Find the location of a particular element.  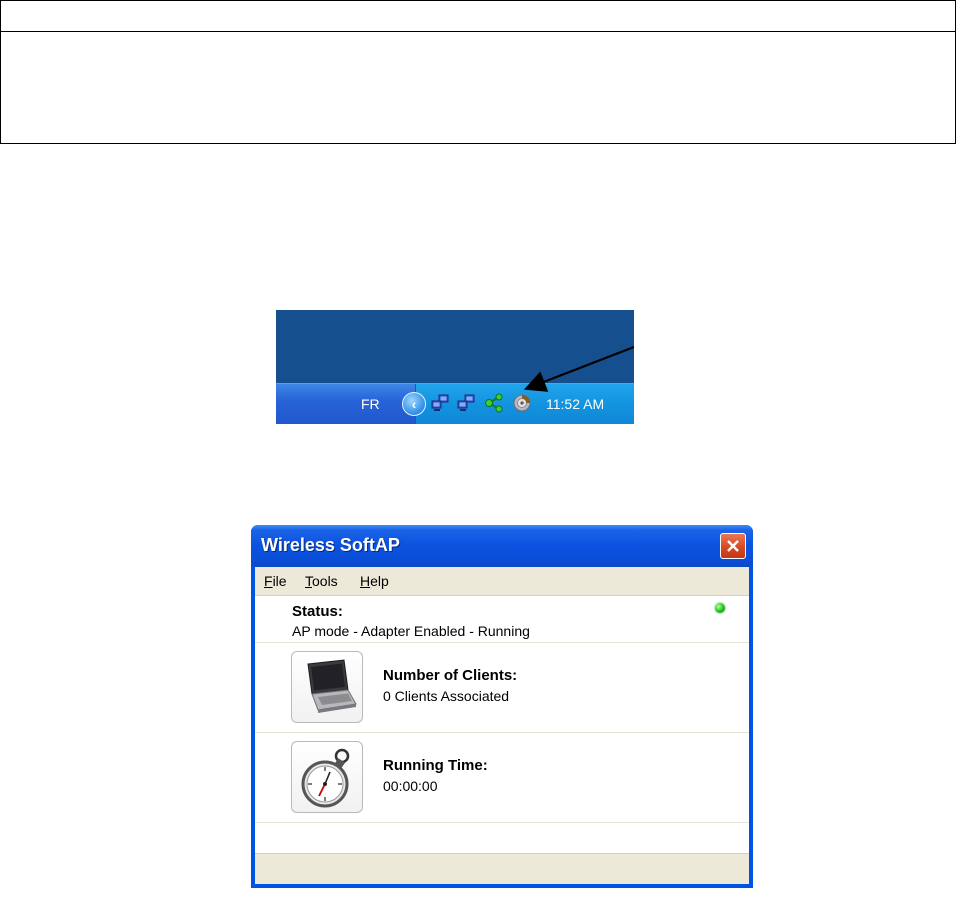

status-indicator-icon is located at coordinates (720, 608).